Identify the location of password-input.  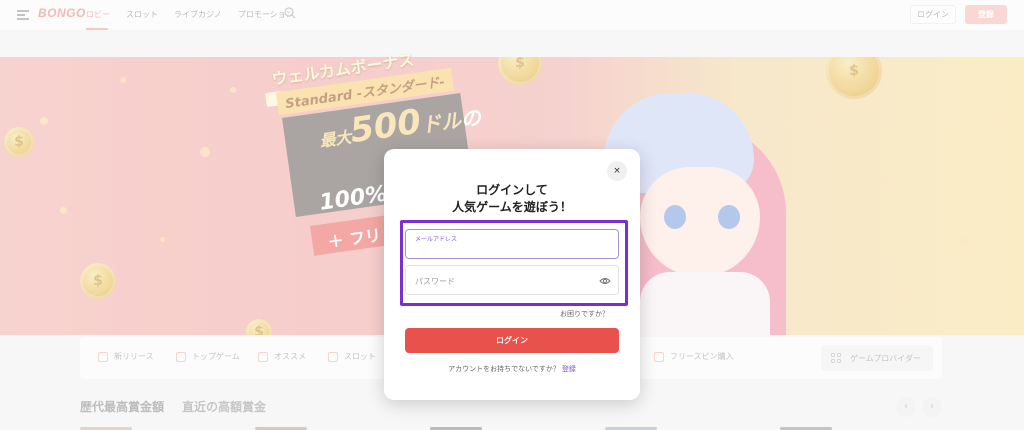
(505, 281).